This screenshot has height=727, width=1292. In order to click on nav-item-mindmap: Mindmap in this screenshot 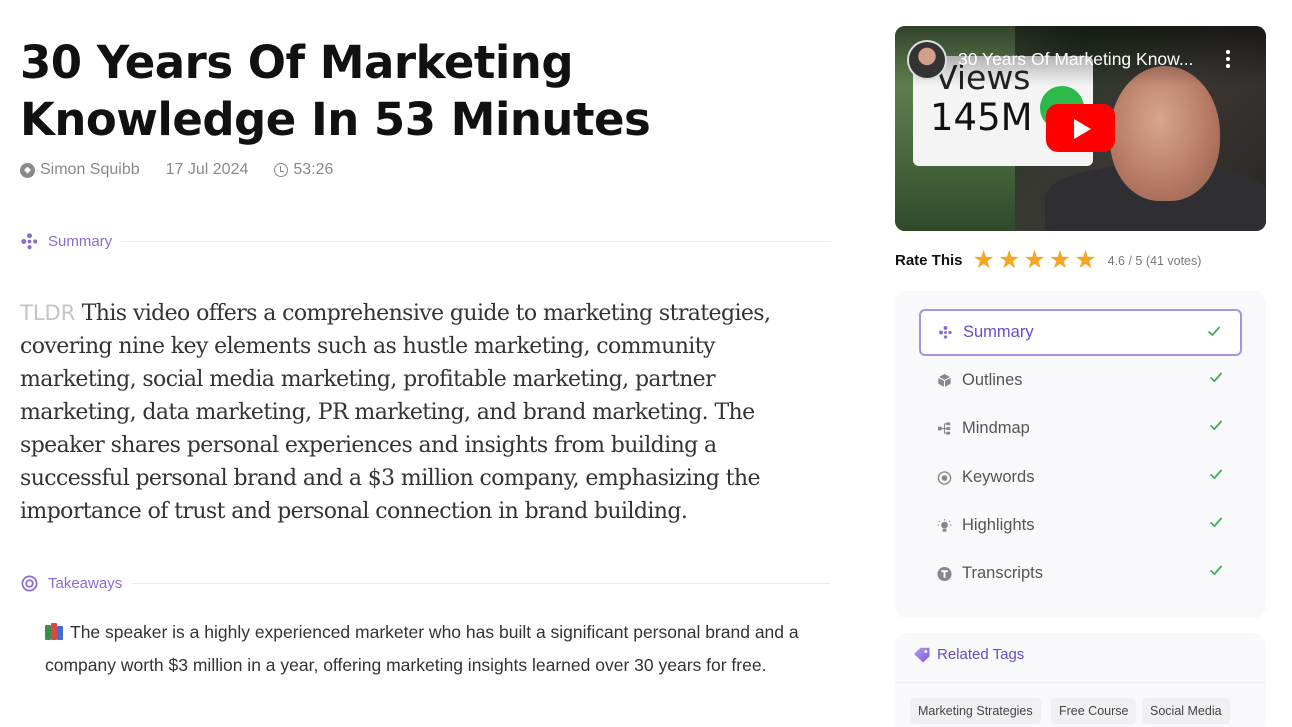, I will do `click(1080, 428)`.